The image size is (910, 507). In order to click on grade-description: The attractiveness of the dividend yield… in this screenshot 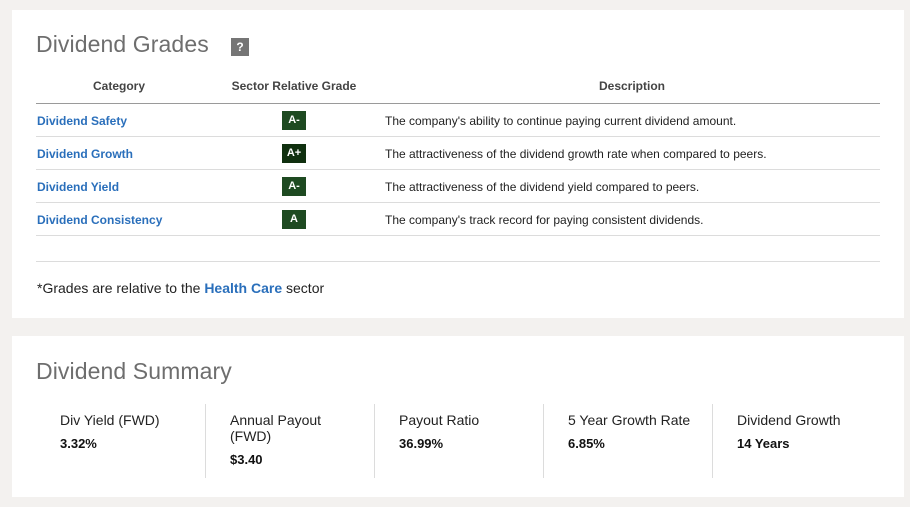, I will do `click(542, 187)`.